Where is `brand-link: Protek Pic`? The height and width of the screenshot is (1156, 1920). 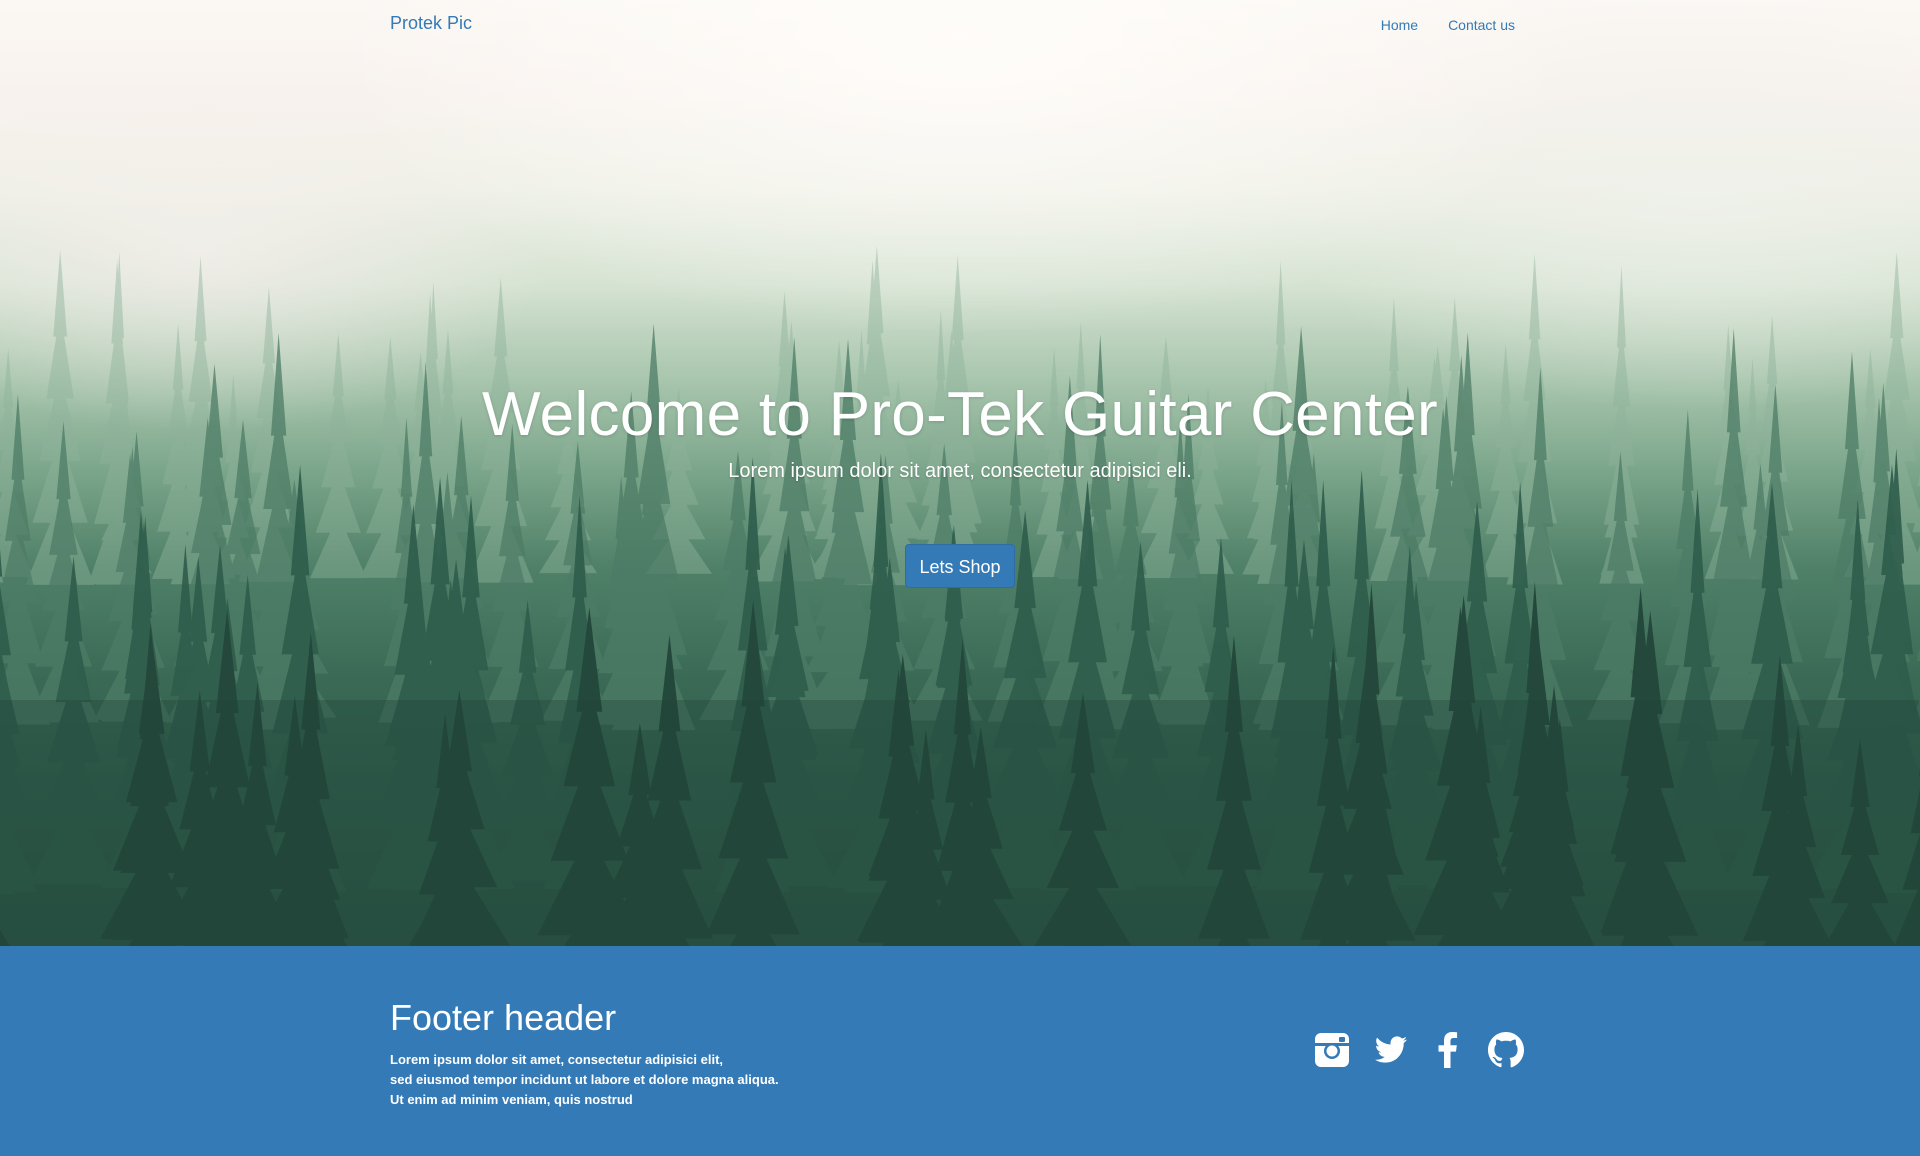 brand-link: Protek Pic is located at coordinates (431, 23).